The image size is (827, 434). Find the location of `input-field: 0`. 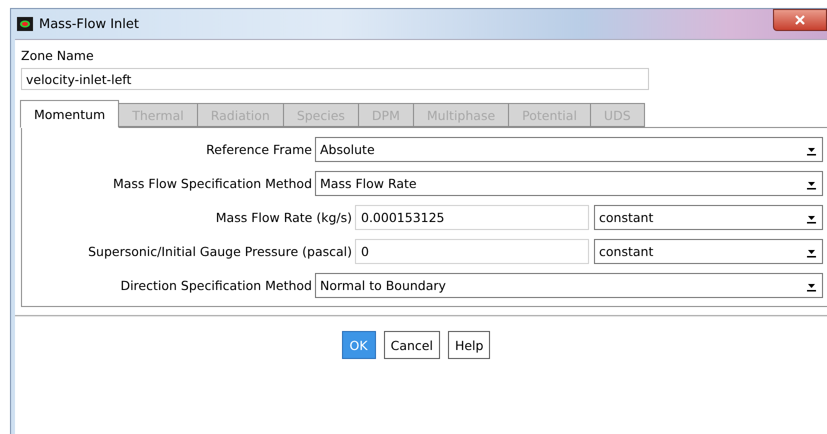

input-field: 0 is located at coordinates (472, 251).